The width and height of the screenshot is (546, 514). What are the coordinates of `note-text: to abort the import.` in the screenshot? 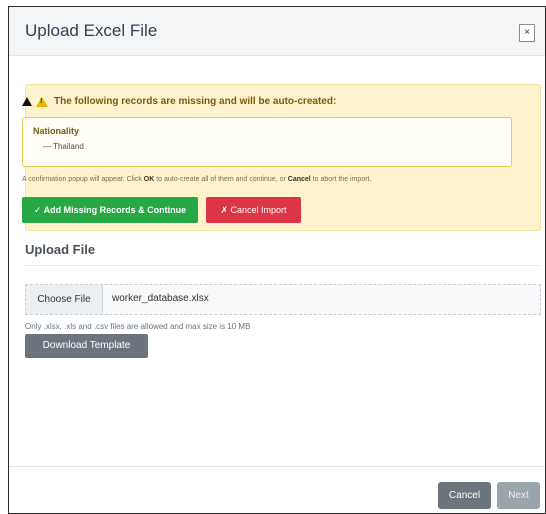 It's located at (341, 179).